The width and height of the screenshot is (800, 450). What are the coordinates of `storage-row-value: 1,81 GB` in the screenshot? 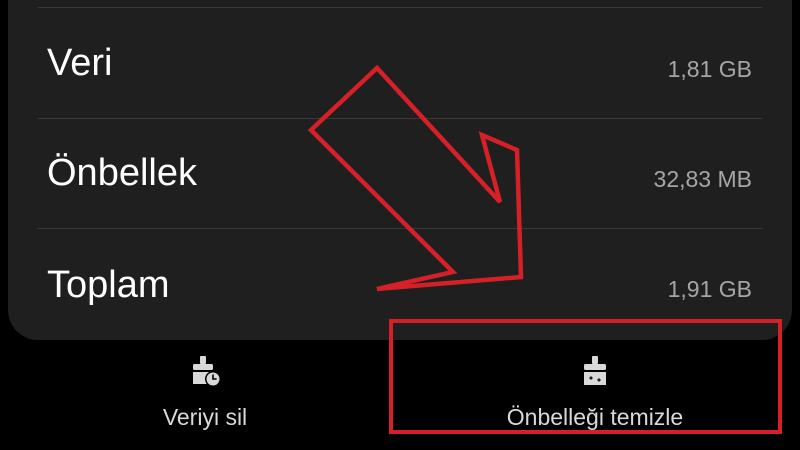 It's located at (709, 69).